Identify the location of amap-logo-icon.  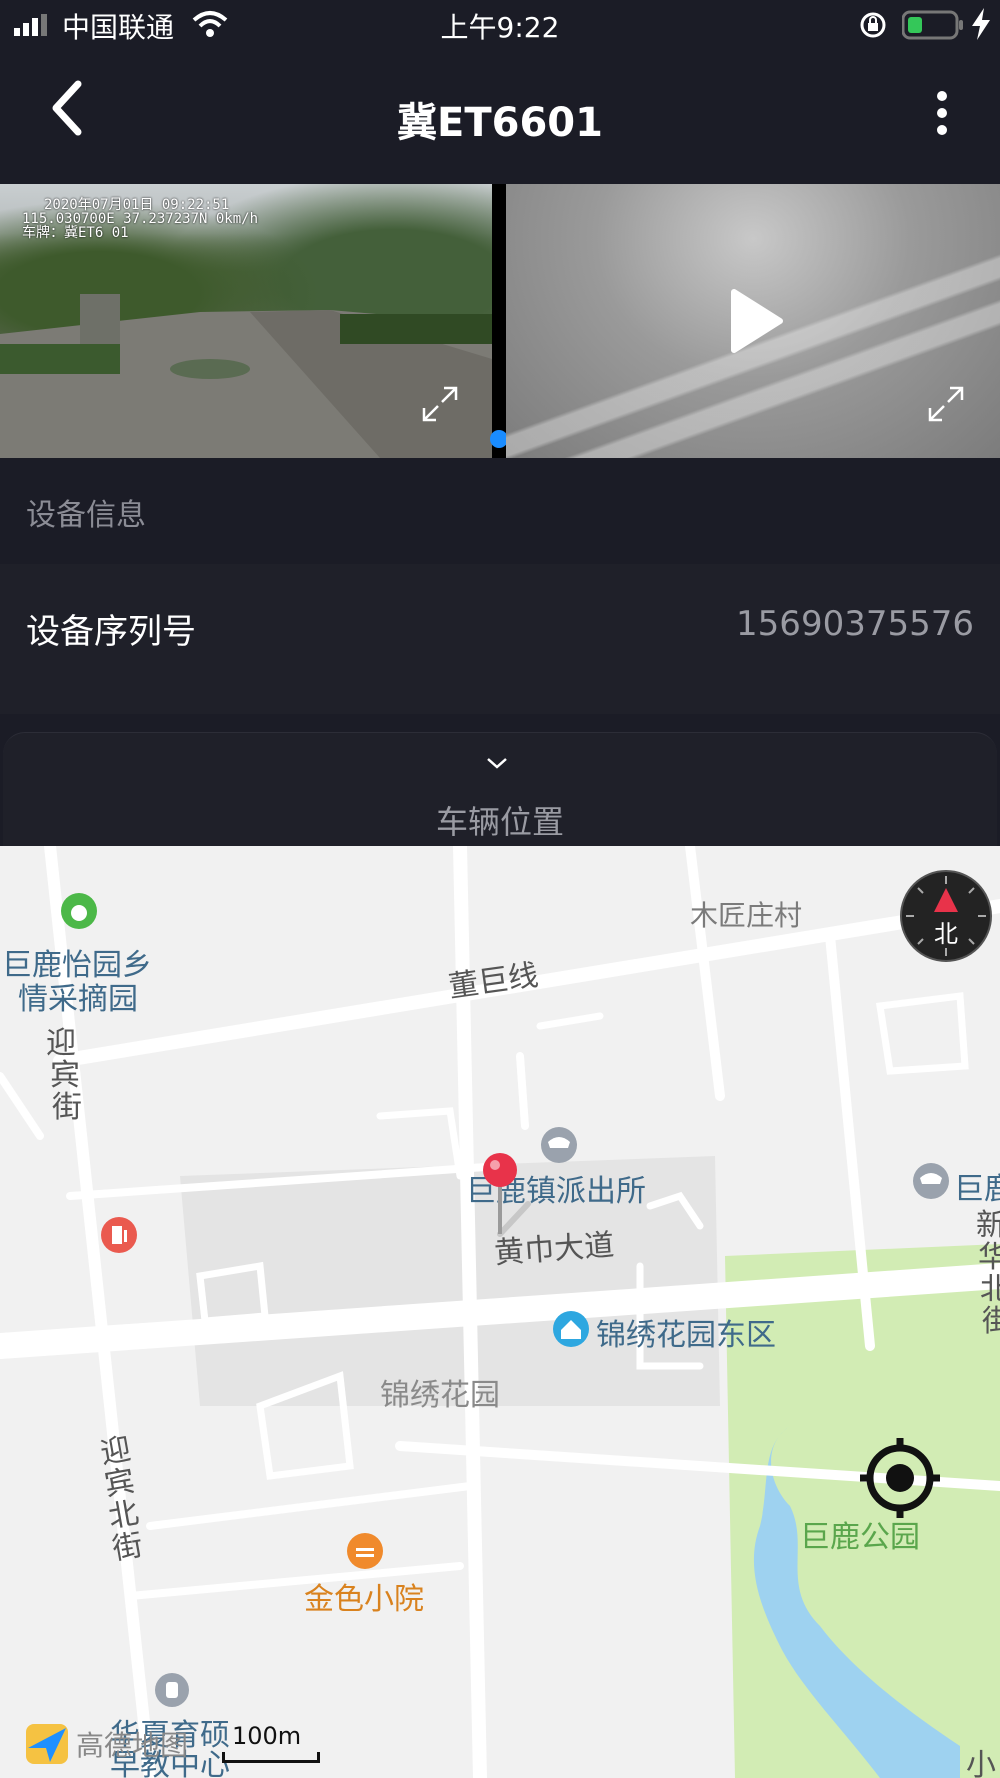
(47, 1744).